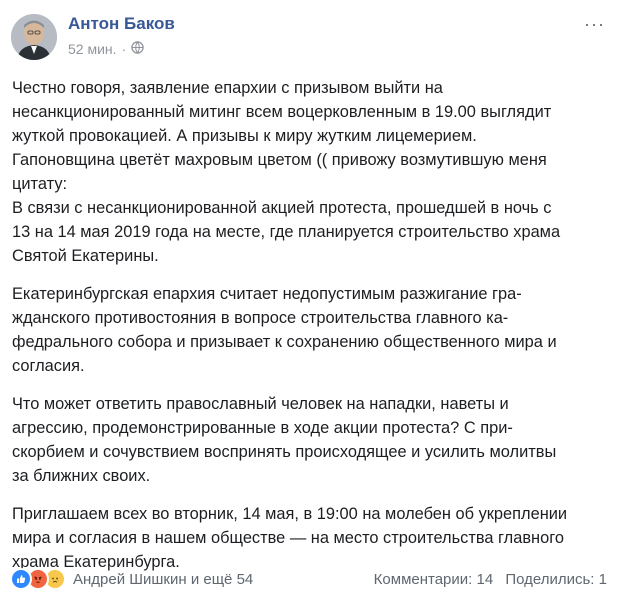  I want to click on text-line: цитату:, so click(40, 184).